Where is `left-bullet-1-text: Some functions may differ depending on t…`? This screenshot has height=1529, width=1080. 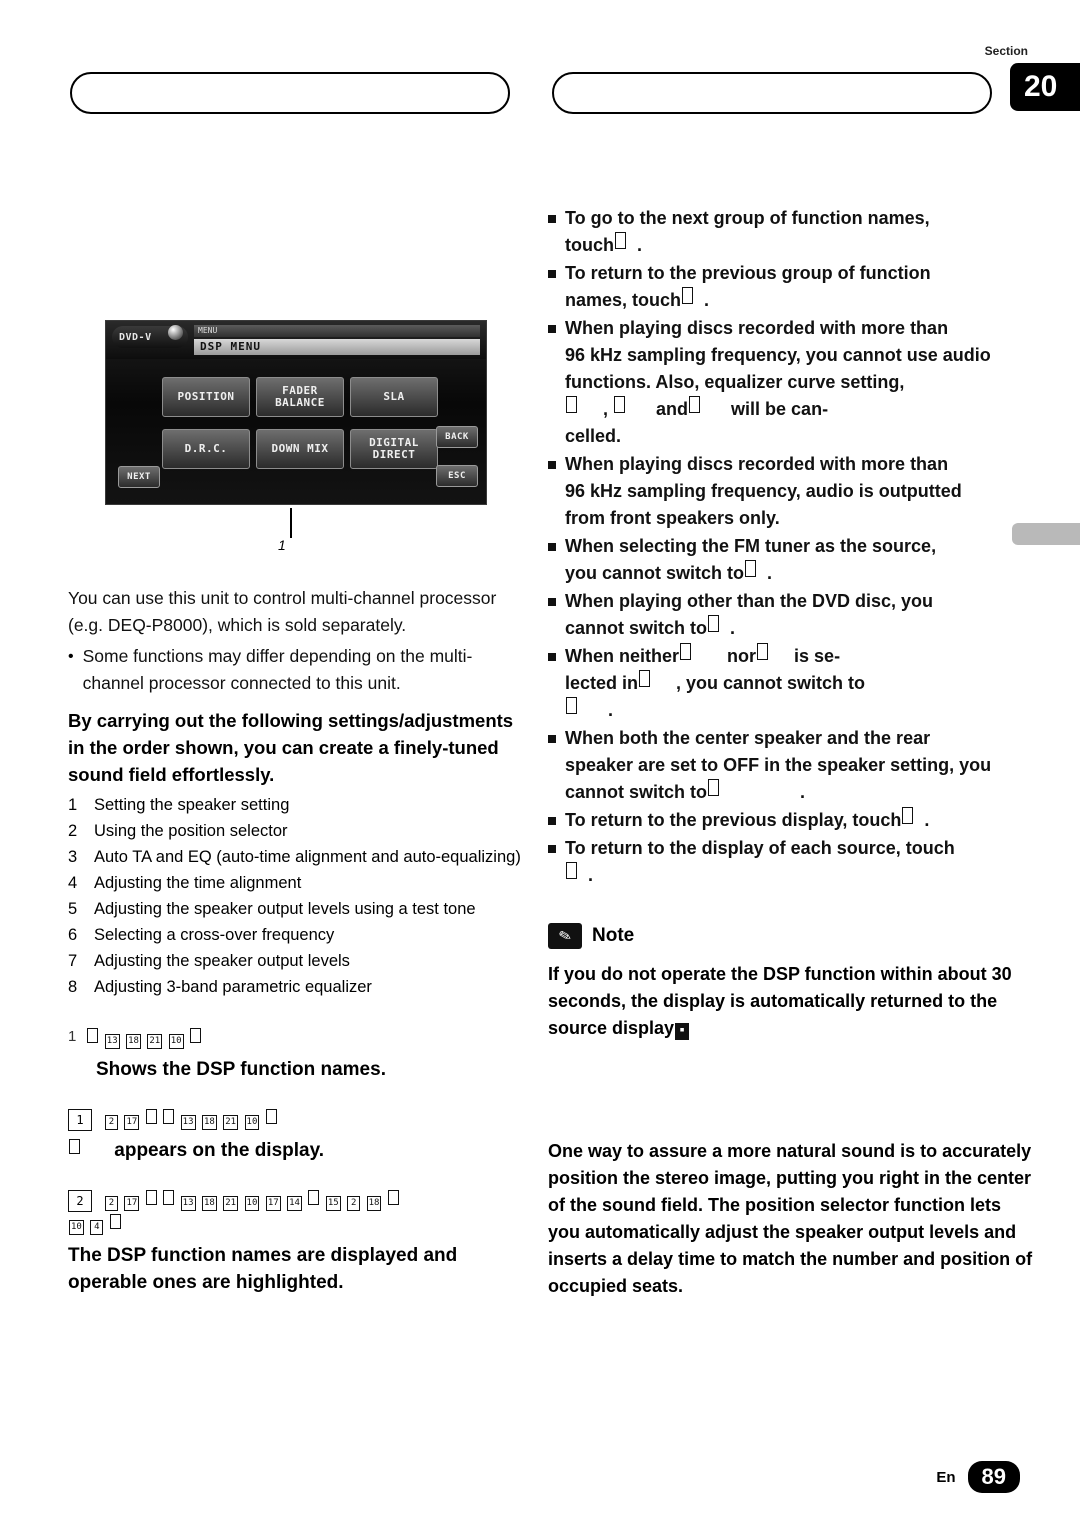 left-bullet-1-text: Some functions may differ depending on t… is located at coordinates (277, 669).